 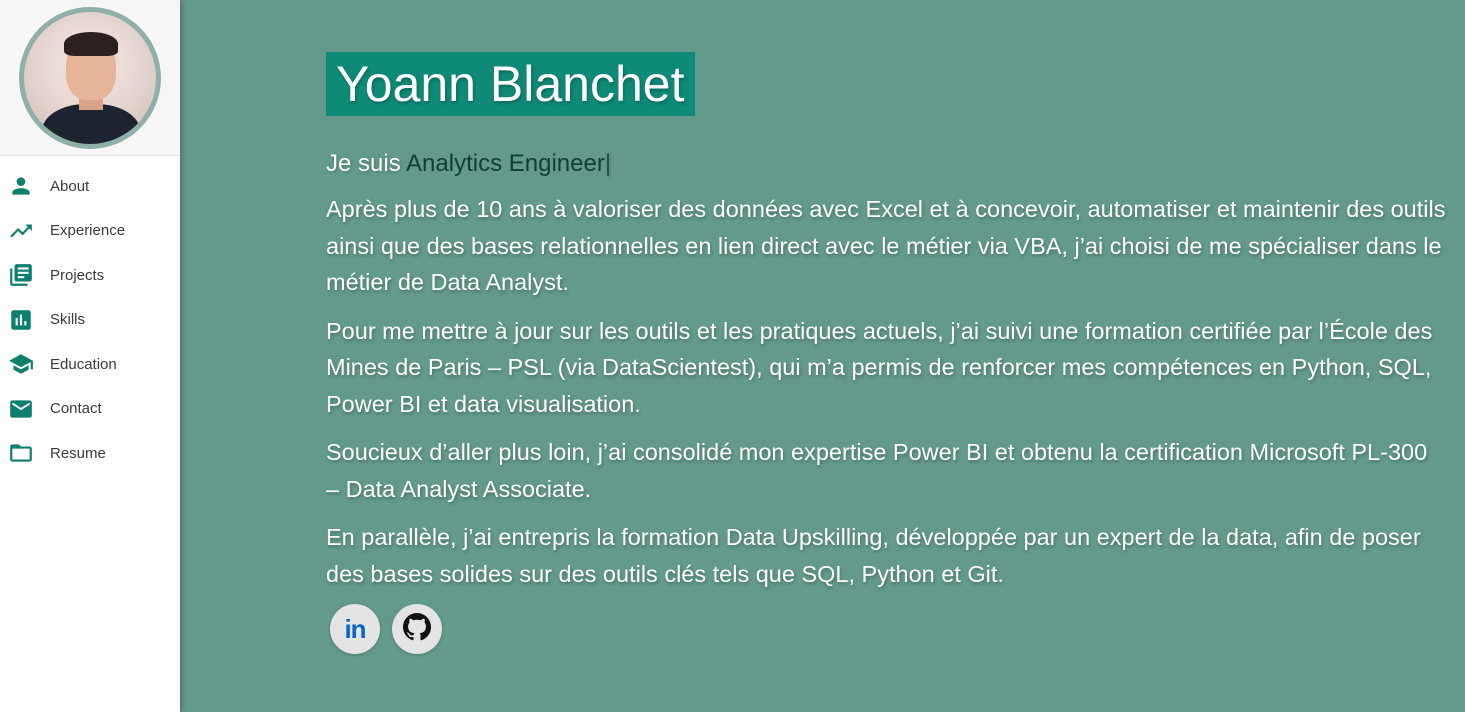 I want to click on role-prefix: Je suis, so click(x=366, y=163).